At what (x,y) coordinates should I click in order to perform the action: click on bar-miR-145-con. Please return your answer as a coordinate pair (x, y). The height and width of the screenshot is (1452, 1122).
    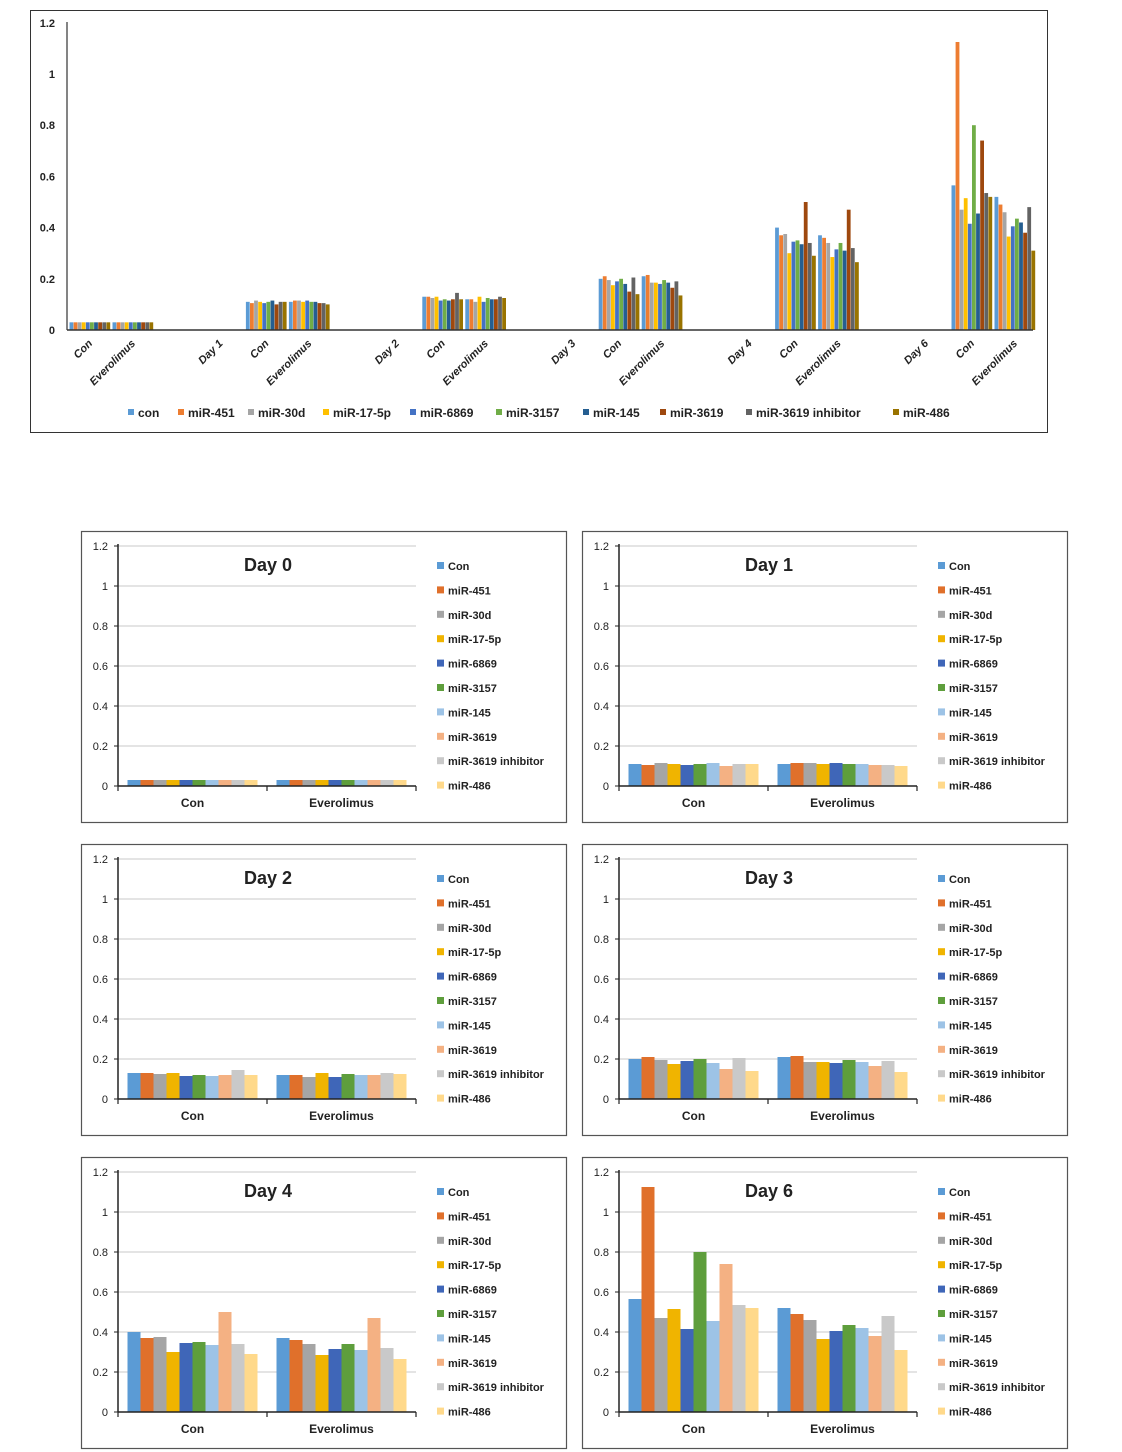
    Looking at the image, I should click on (212, 783).